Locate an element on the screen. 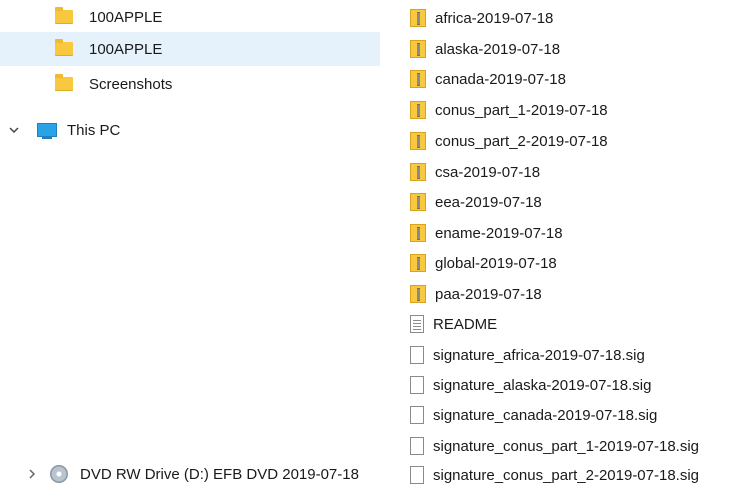  file-item: README is located at coordinates (453, 324).